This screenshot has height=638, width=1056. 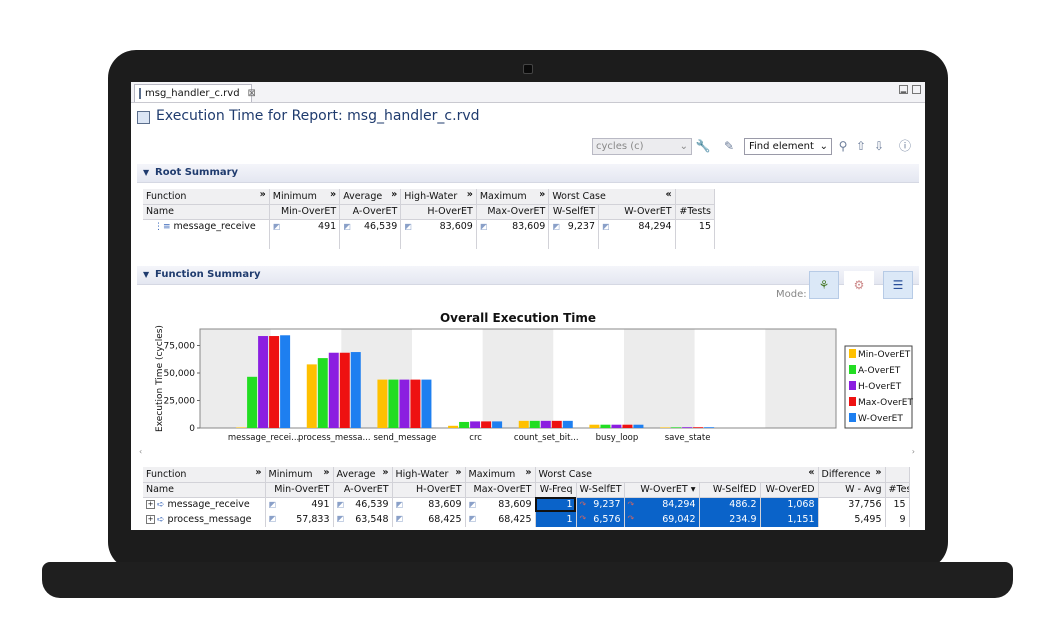 What do you see at coordinates (556, 490) in the screenshot?
I see `col-w-freq: W-Freq` at bounding box center [556, 490].